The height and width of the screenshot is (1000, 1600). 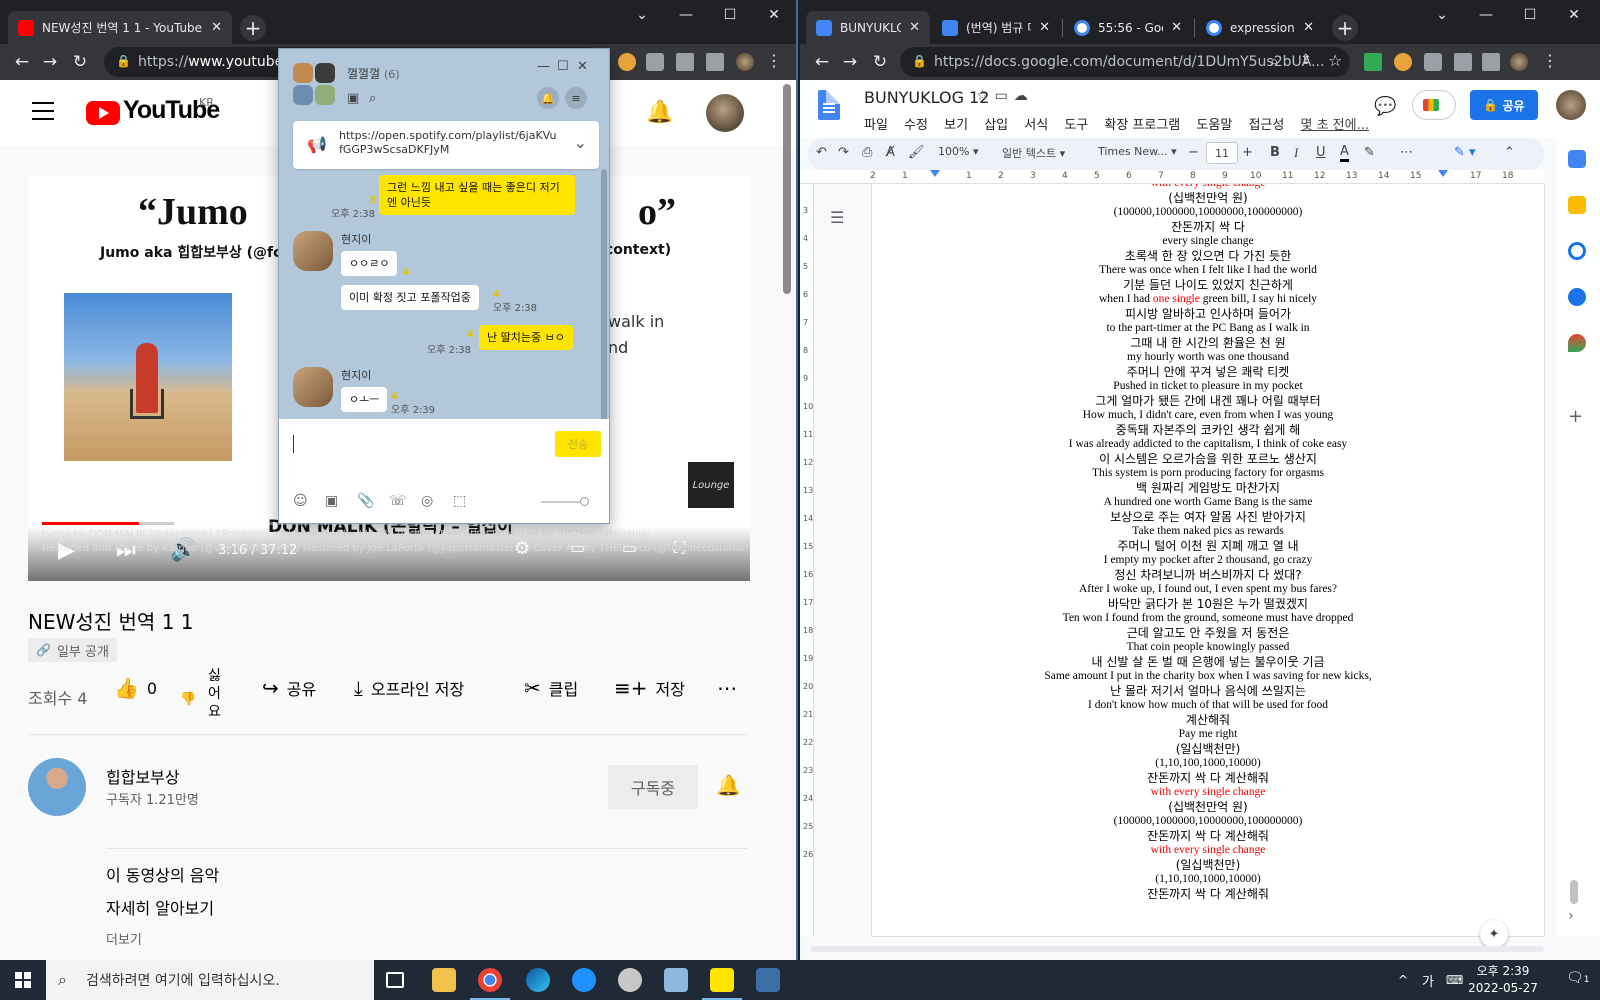 I want to click on account-avatar, so click(x=725, y=113).